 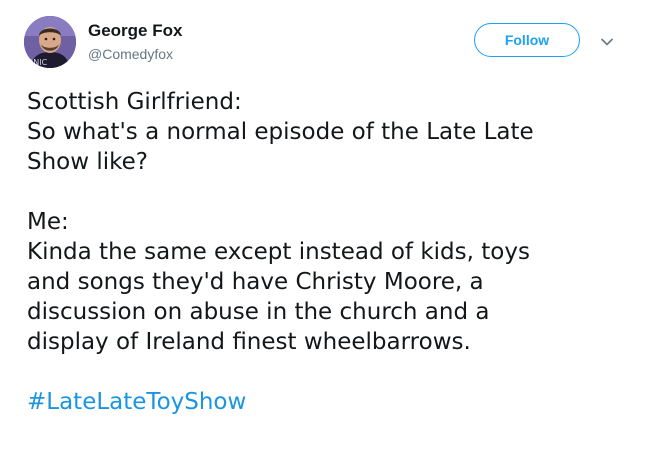 I want to click on chevron-down-icon, so click(x=607, y=40).